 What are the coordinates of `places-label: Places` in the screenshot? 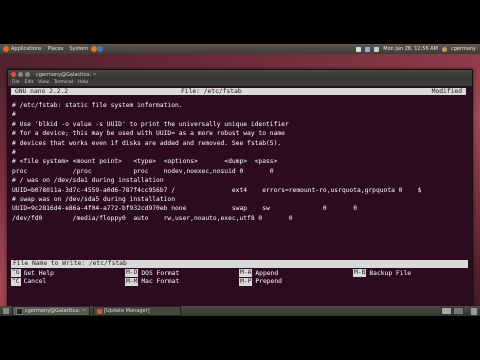 It's located at (55, 49).